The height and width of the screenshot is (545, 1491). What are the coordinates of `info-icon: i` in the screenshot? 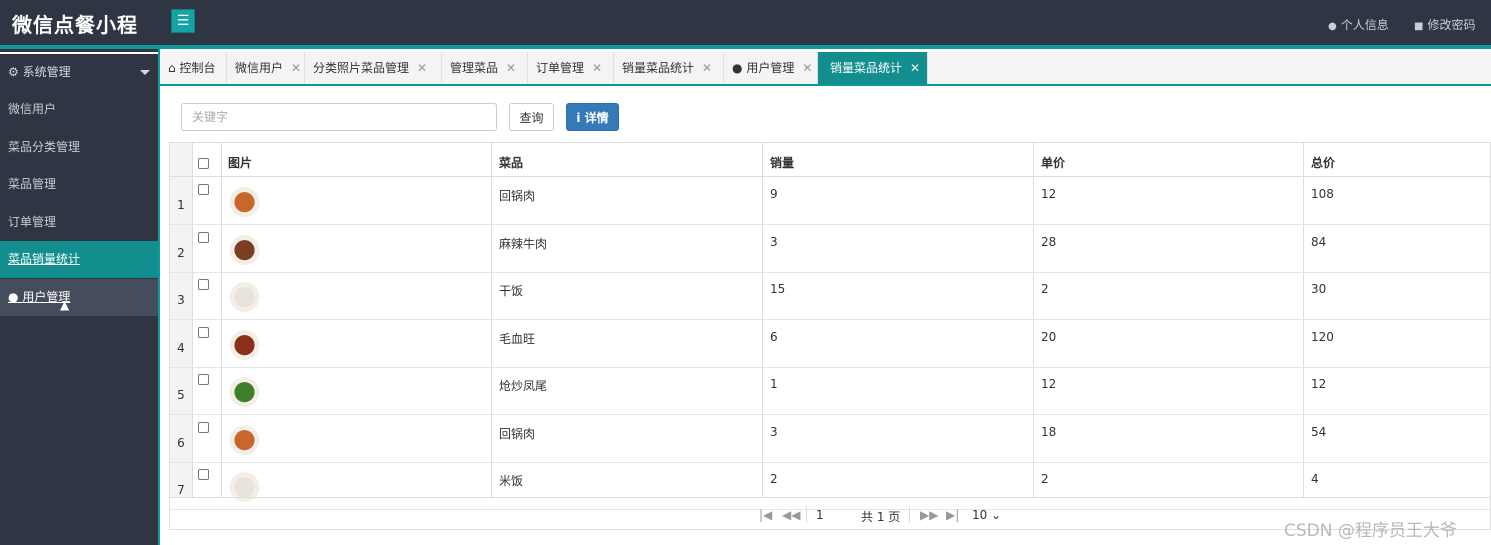 It's located at (578, 117).